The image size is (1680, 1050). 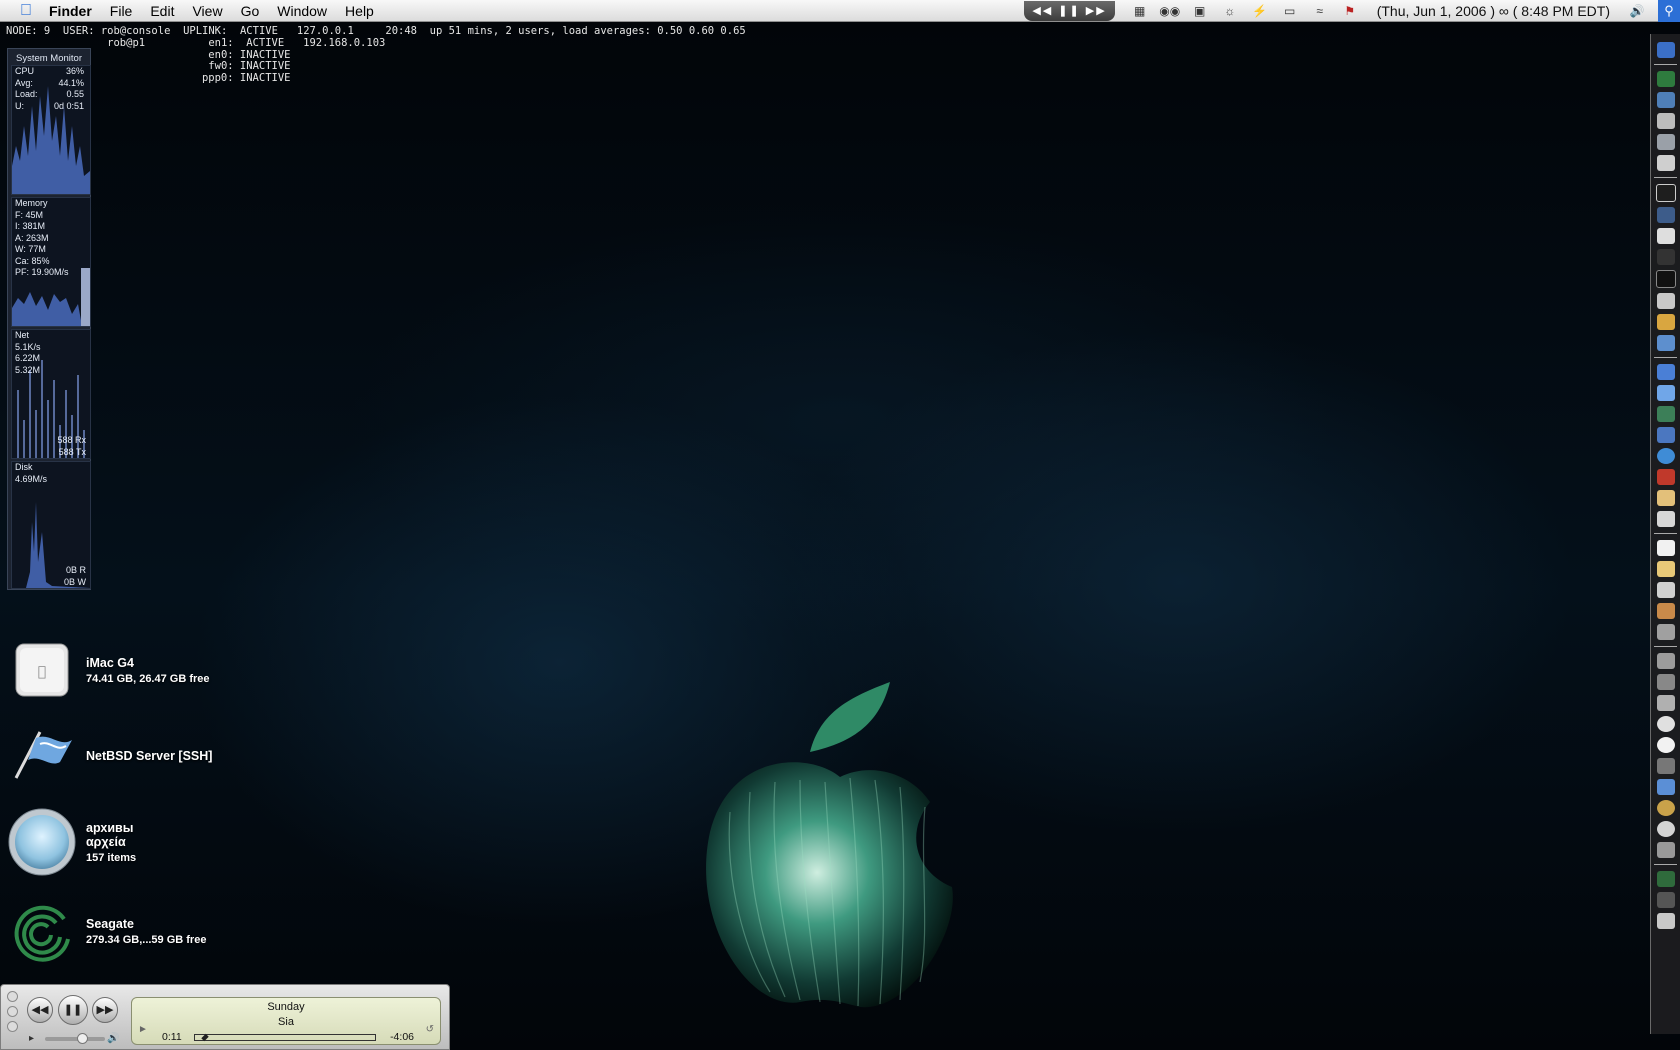 What do you see at coordinates (32, 237) in the screenshot?
I see `memory-active: A: 263M` at bounding box center [32, 237].